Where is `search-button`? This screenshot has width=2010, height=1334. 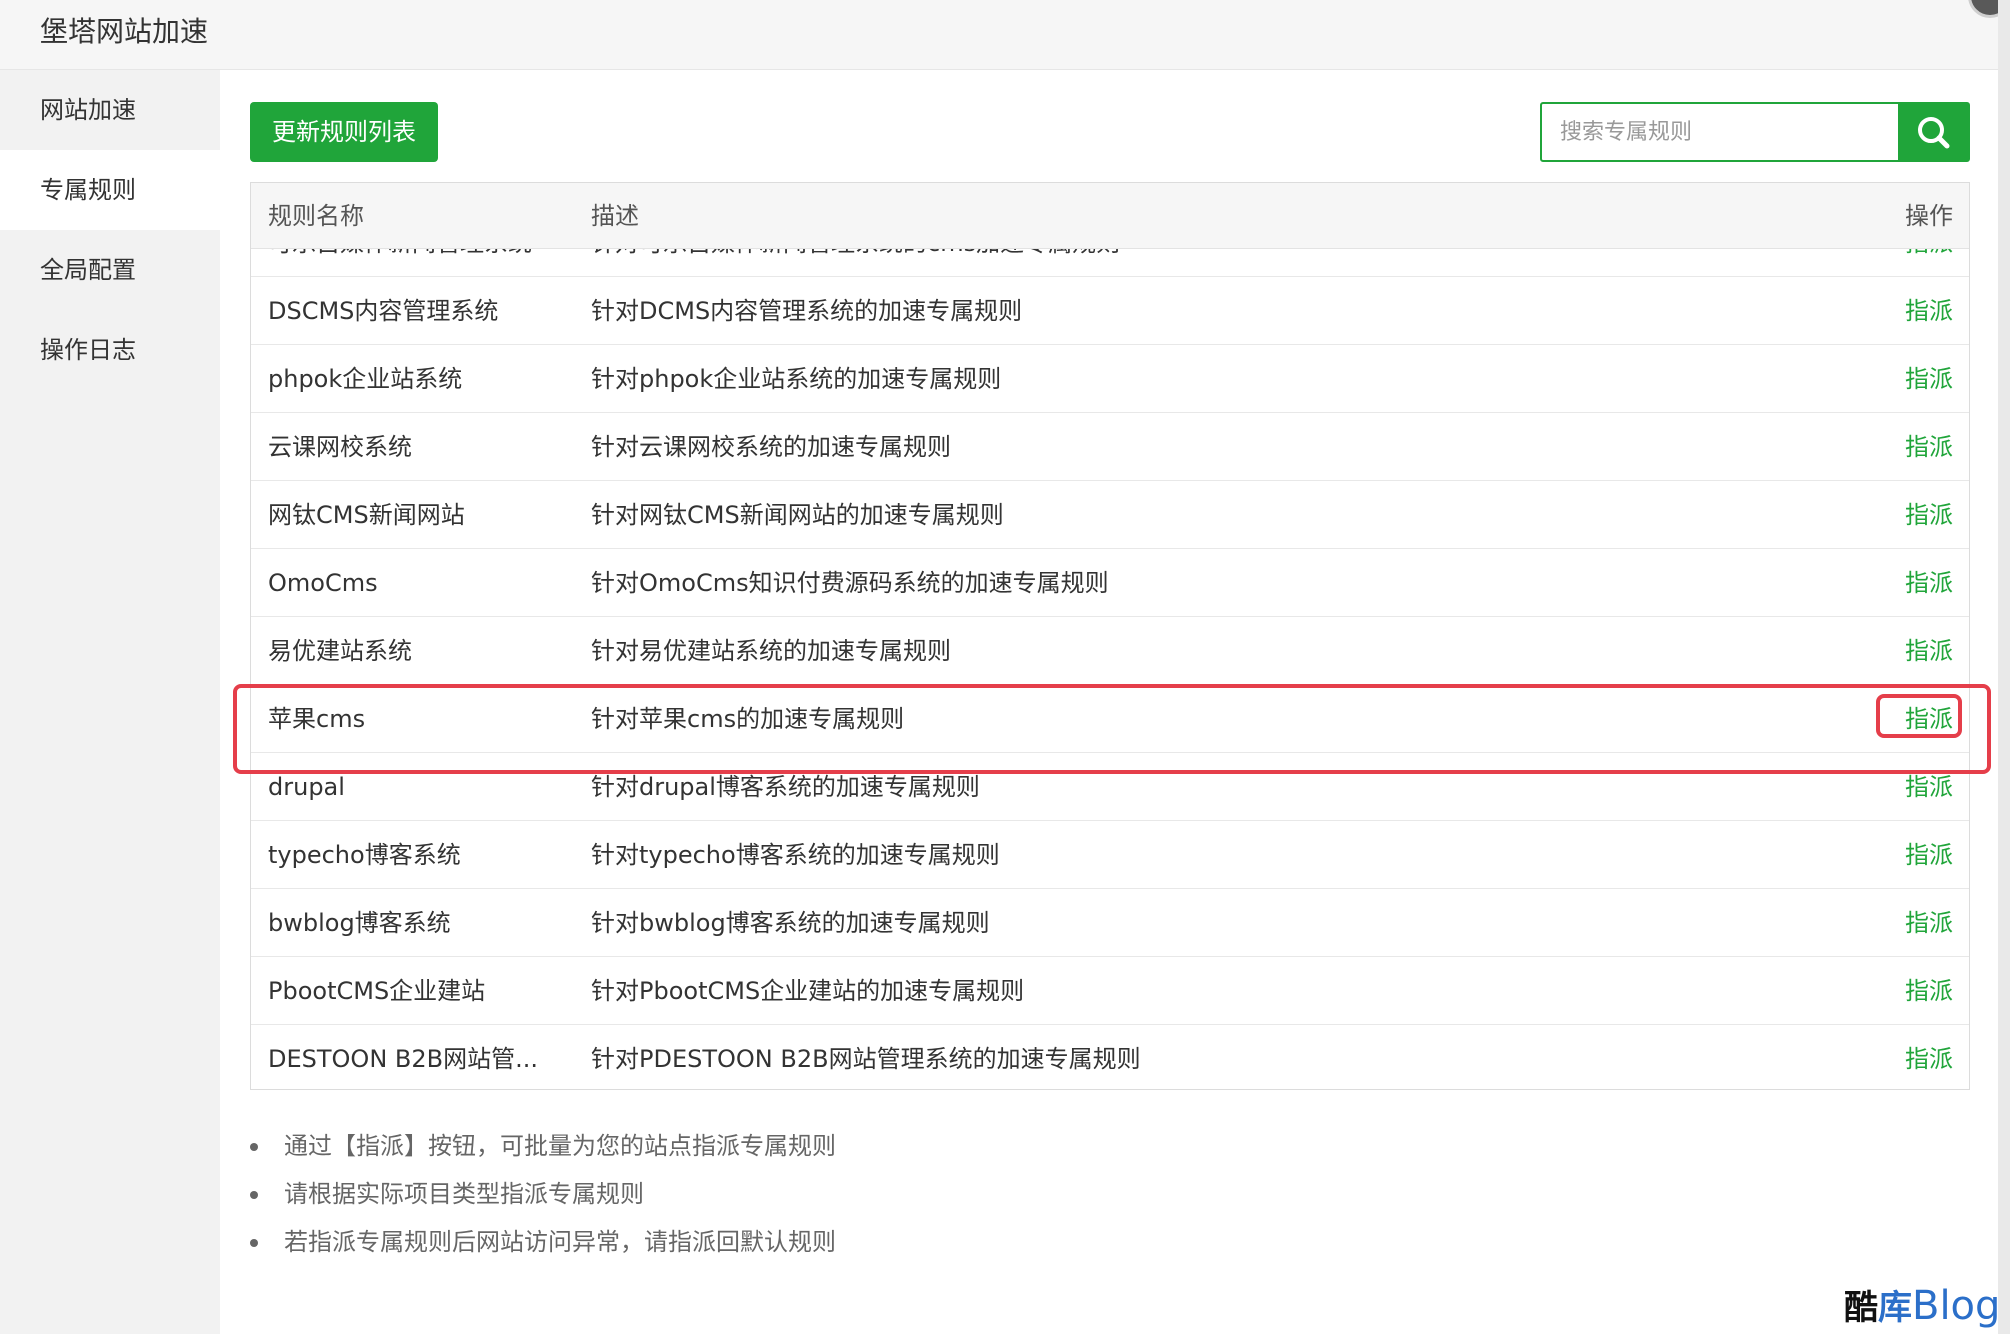 search-button is located at coordinates (1933, 132).